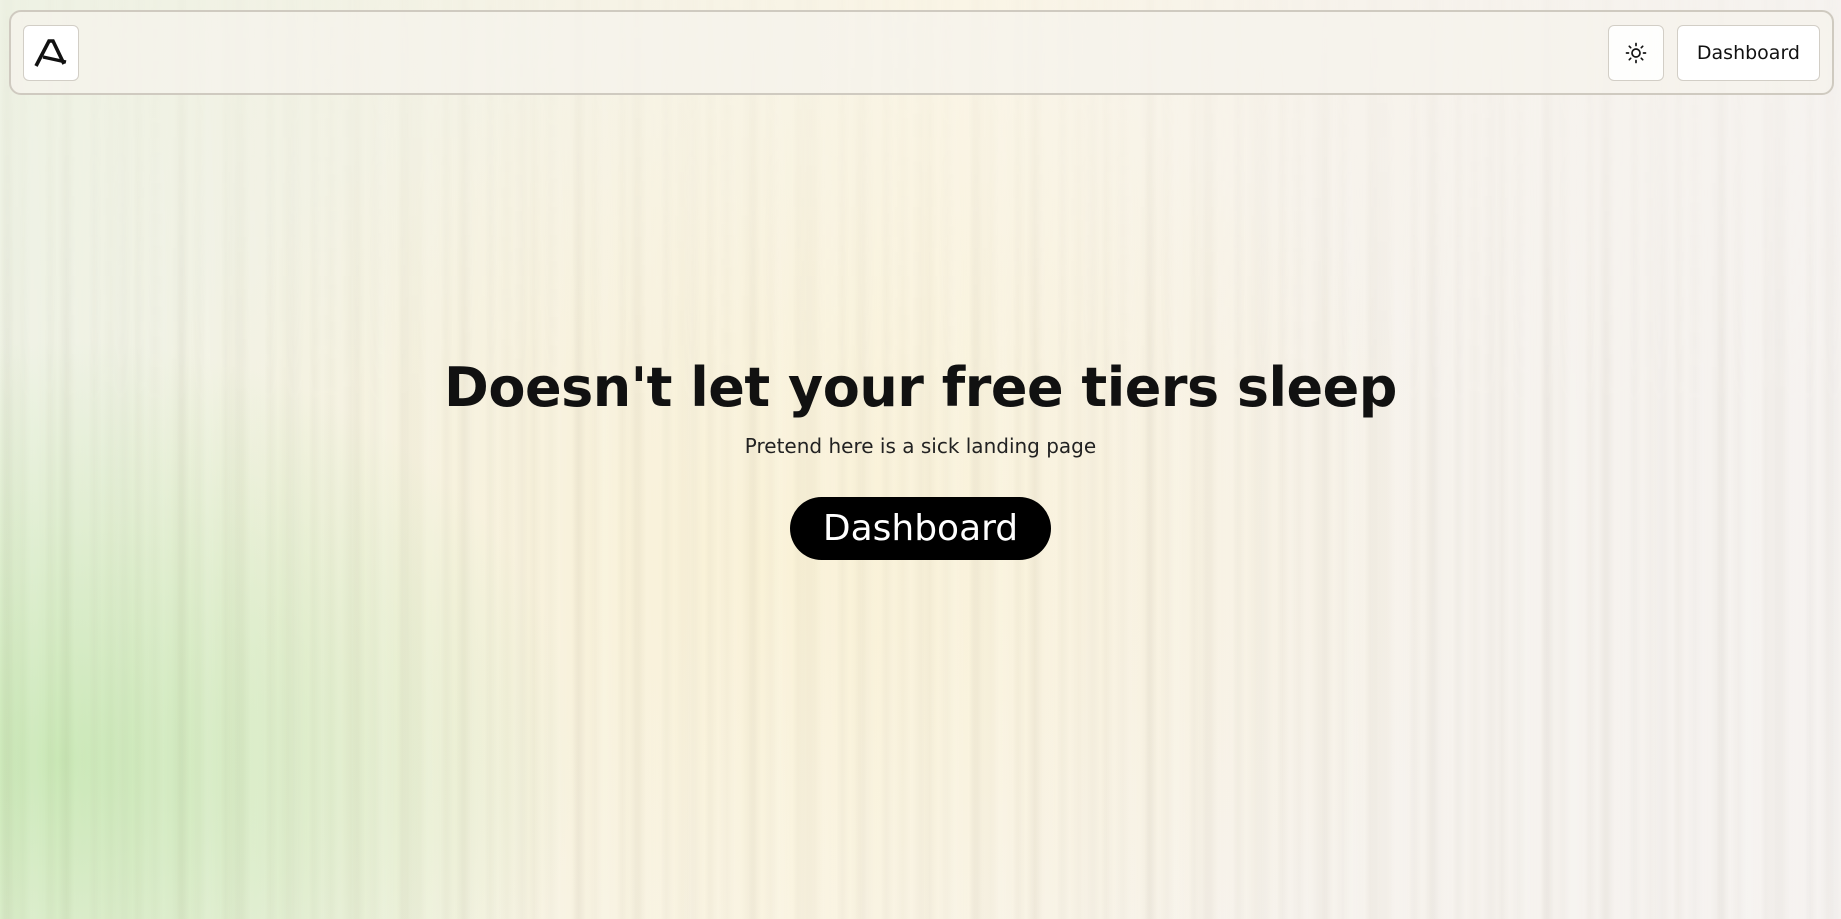 This screenshot has width=1841, height=919. I want to click on hero-dashboard-button: Dashboard, so click(920, 528).